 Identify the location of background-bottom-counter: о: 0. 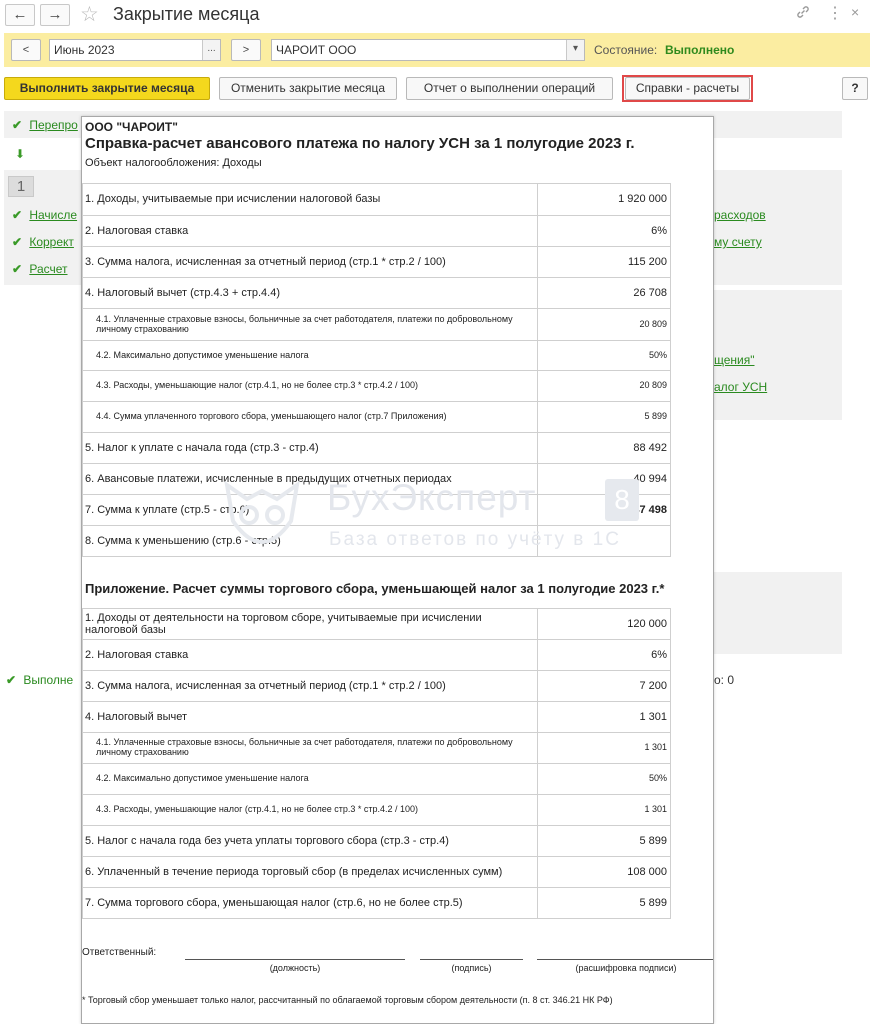
(724, 680).